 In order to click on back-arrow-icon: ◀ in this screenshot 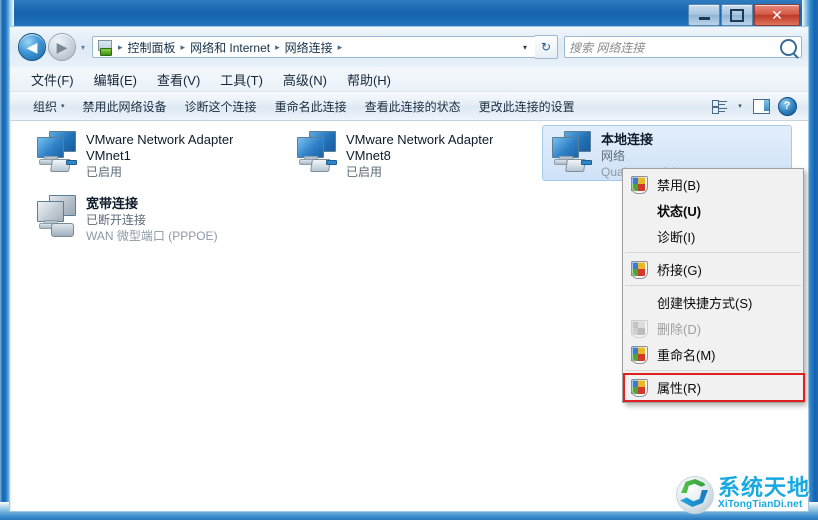, I will do `click(32, 47)`.